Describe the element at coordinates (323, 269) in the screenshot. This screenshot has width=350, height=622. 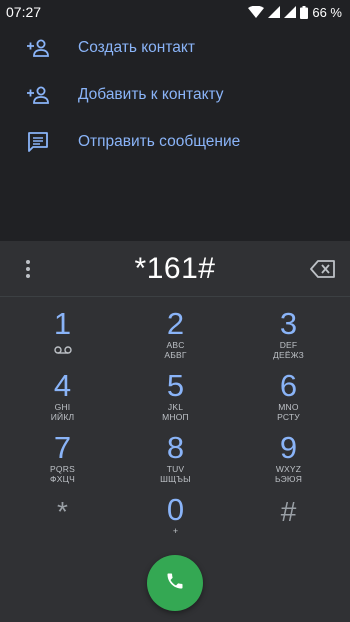
I see `backspace-icon` at that location.